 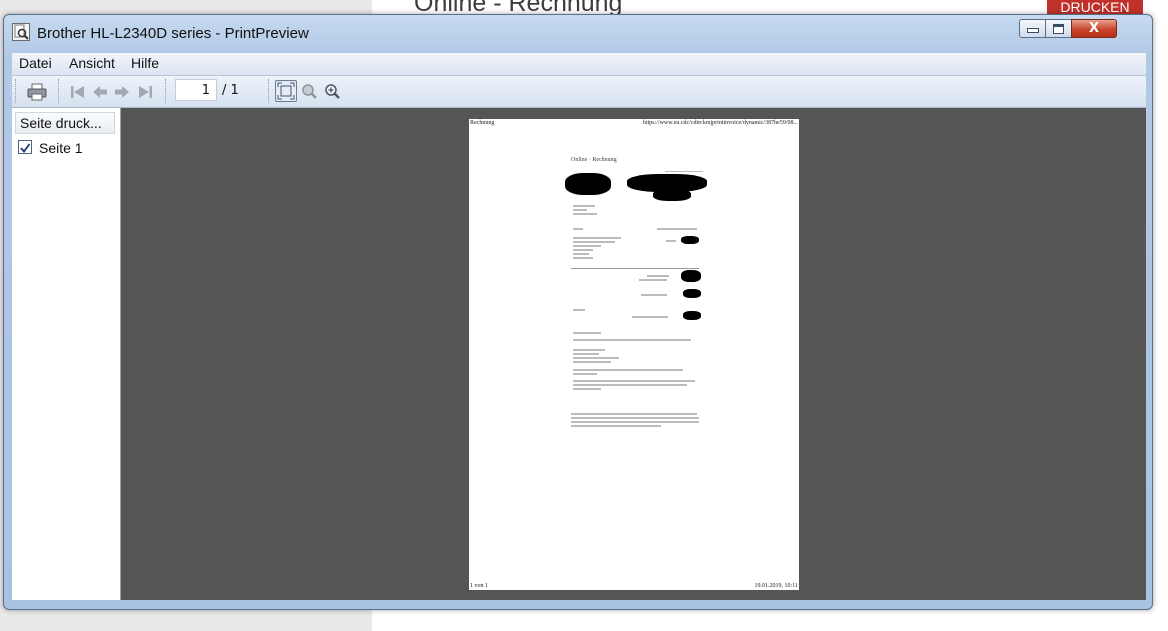 What do you see at coordinates (173, 33) in the screenshot?
I see `window-title: Brother HL-L2340D series - PrintPreview` at bounding box center [173, 33].